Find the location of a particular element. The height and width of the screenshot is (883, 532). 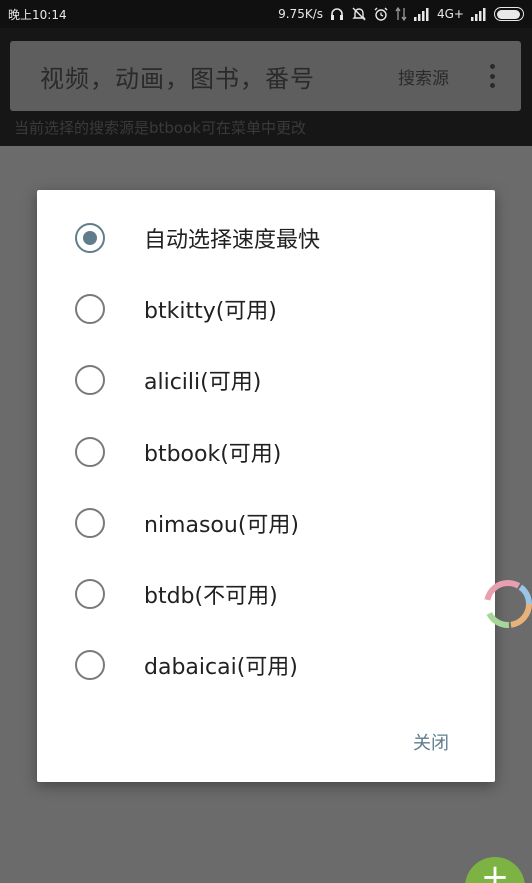

source-option-auto: 自动选择速度最快 is located at coordinates (266, 237).